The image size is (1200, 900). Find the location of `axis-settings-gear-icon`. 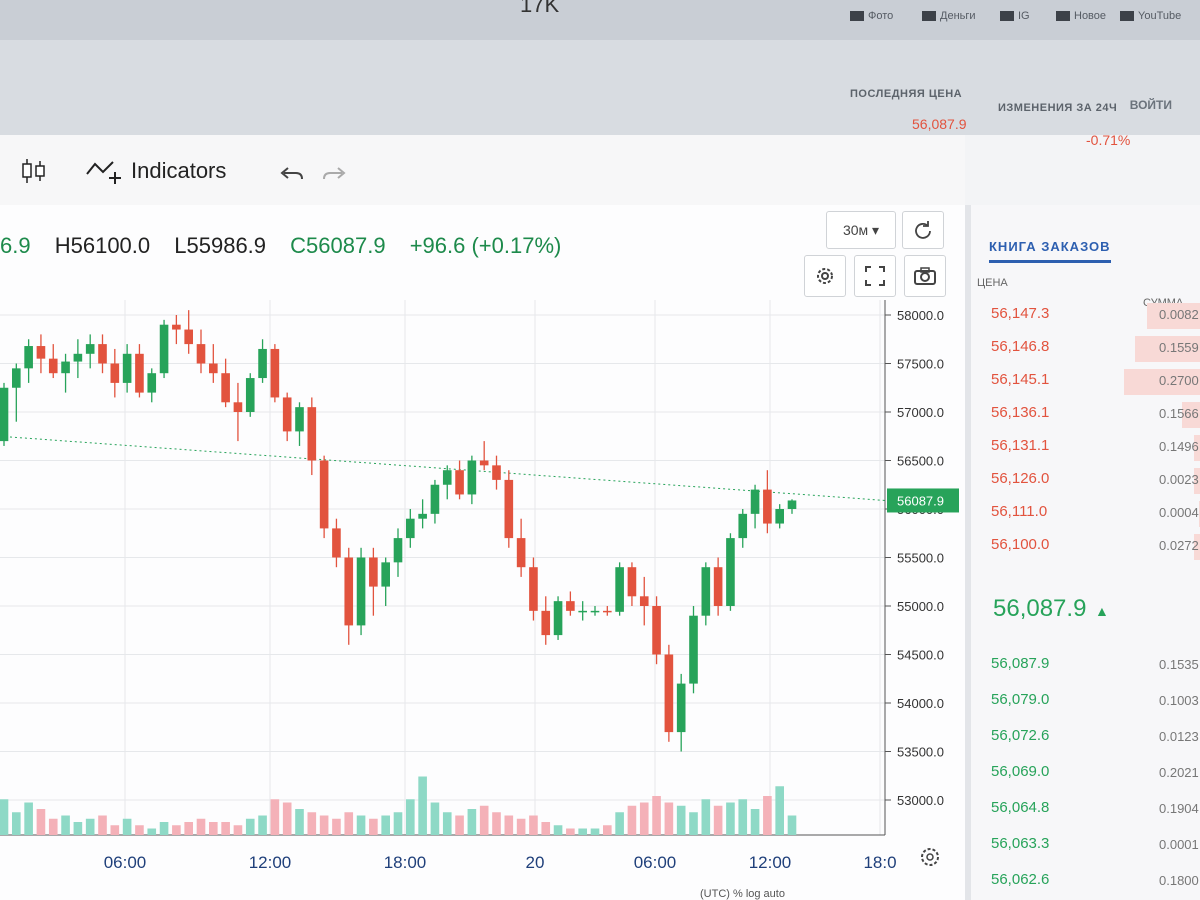

axis-settings-gear-icon is located at coordinates (930, 857).